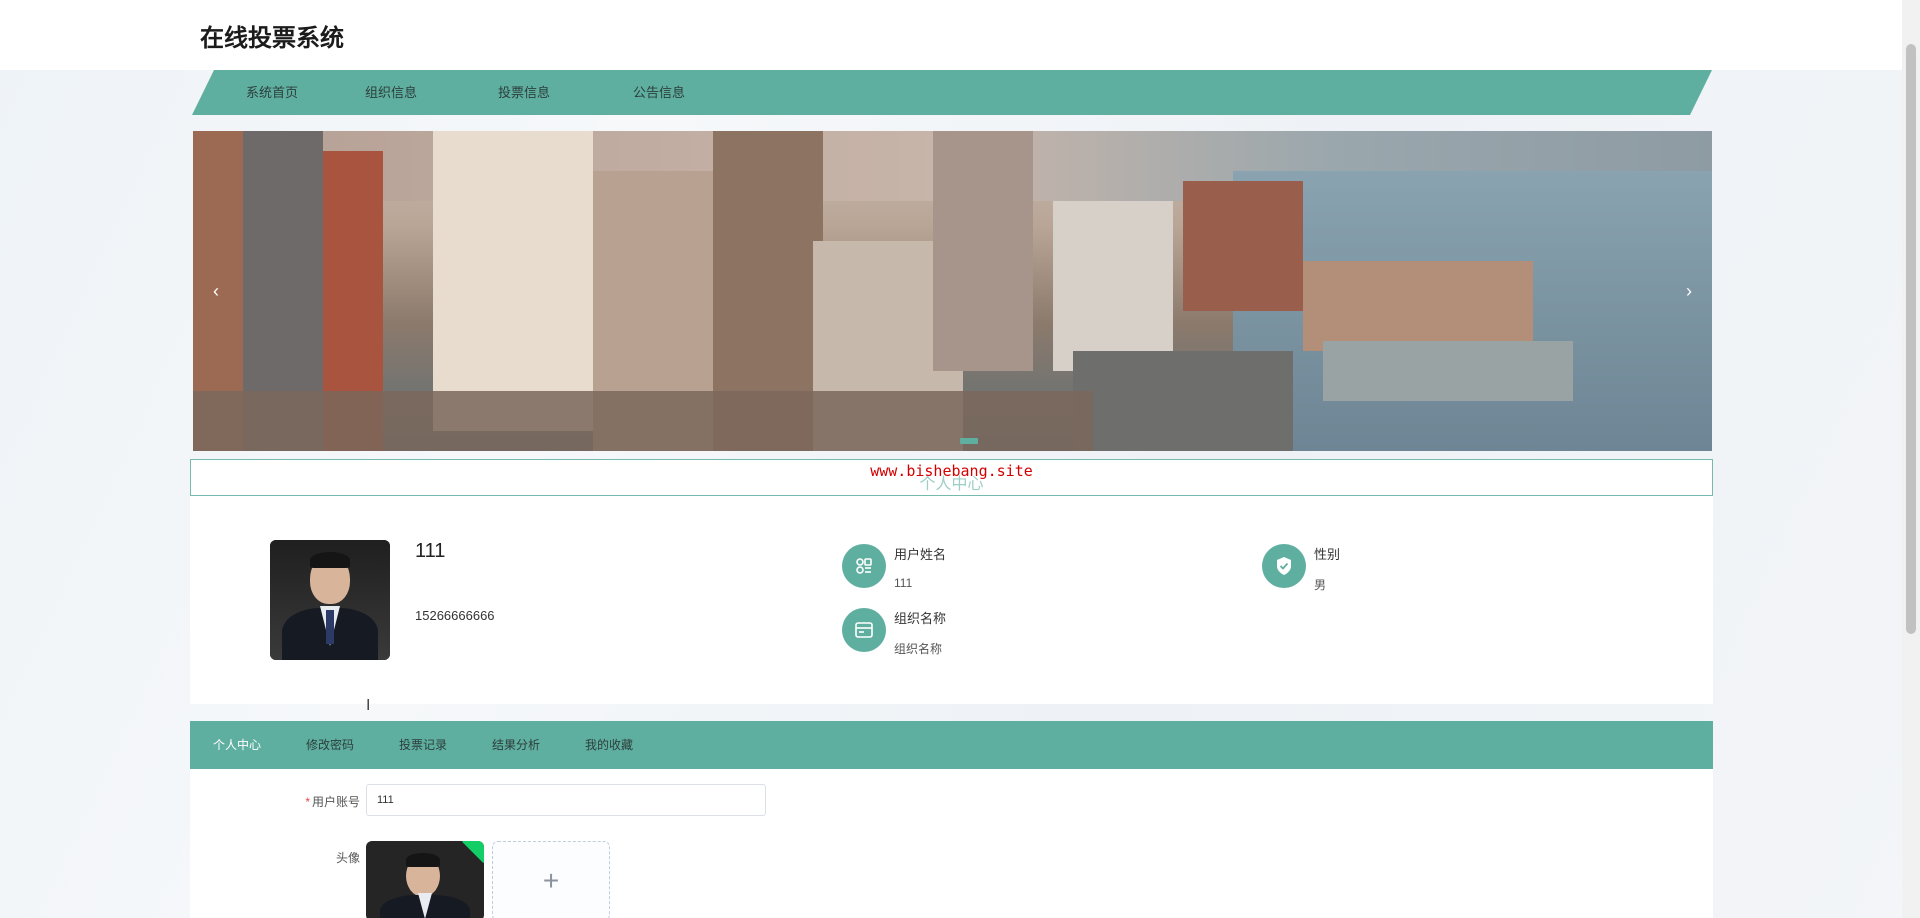  Describe the element at coordinates (347, 858) in the screenshot. I see `avatar-label: 头像` at that location.